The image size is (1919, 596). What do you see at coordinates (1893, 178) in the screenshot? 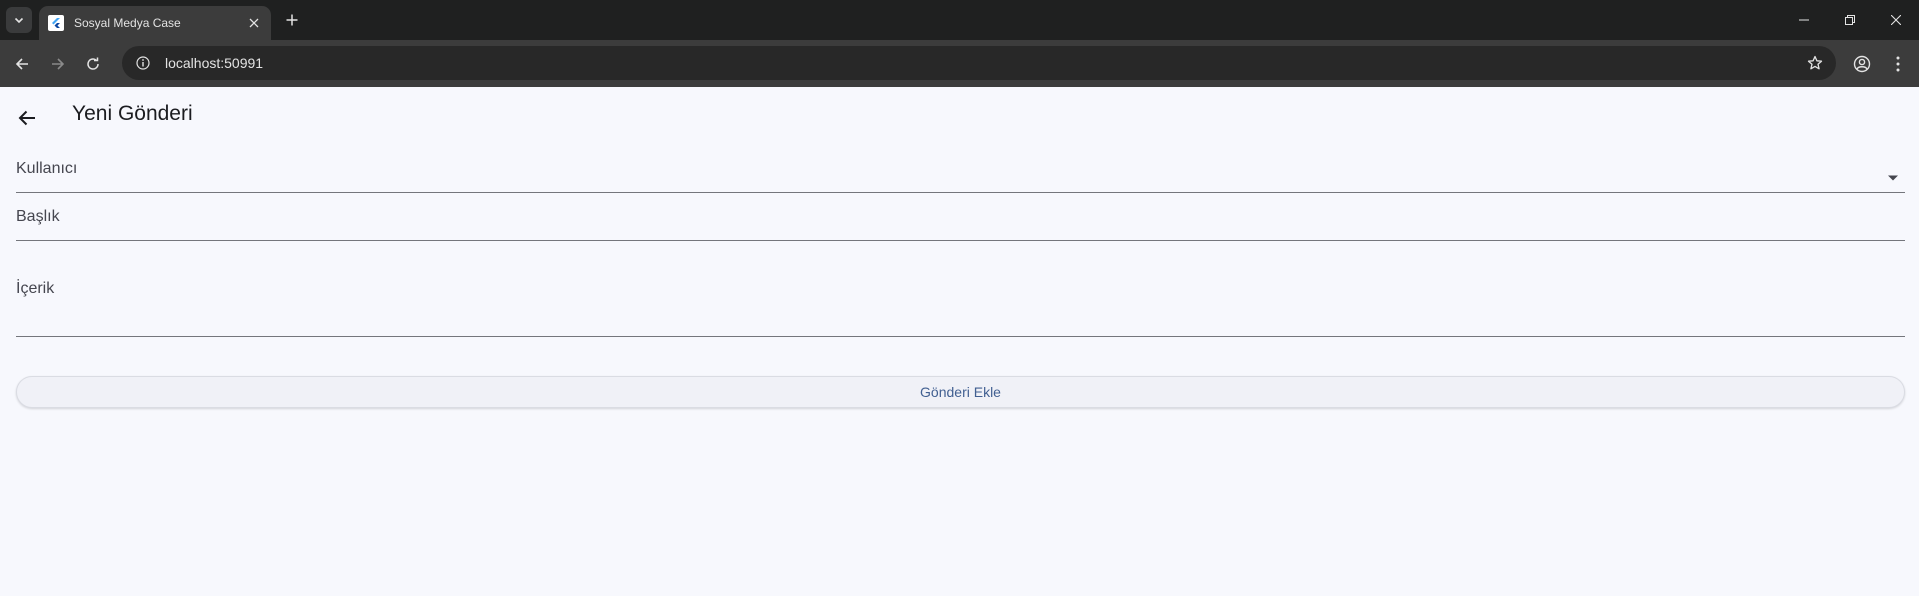
I see `dropdown-arrow-icon` at bounding box center [1893, 178].